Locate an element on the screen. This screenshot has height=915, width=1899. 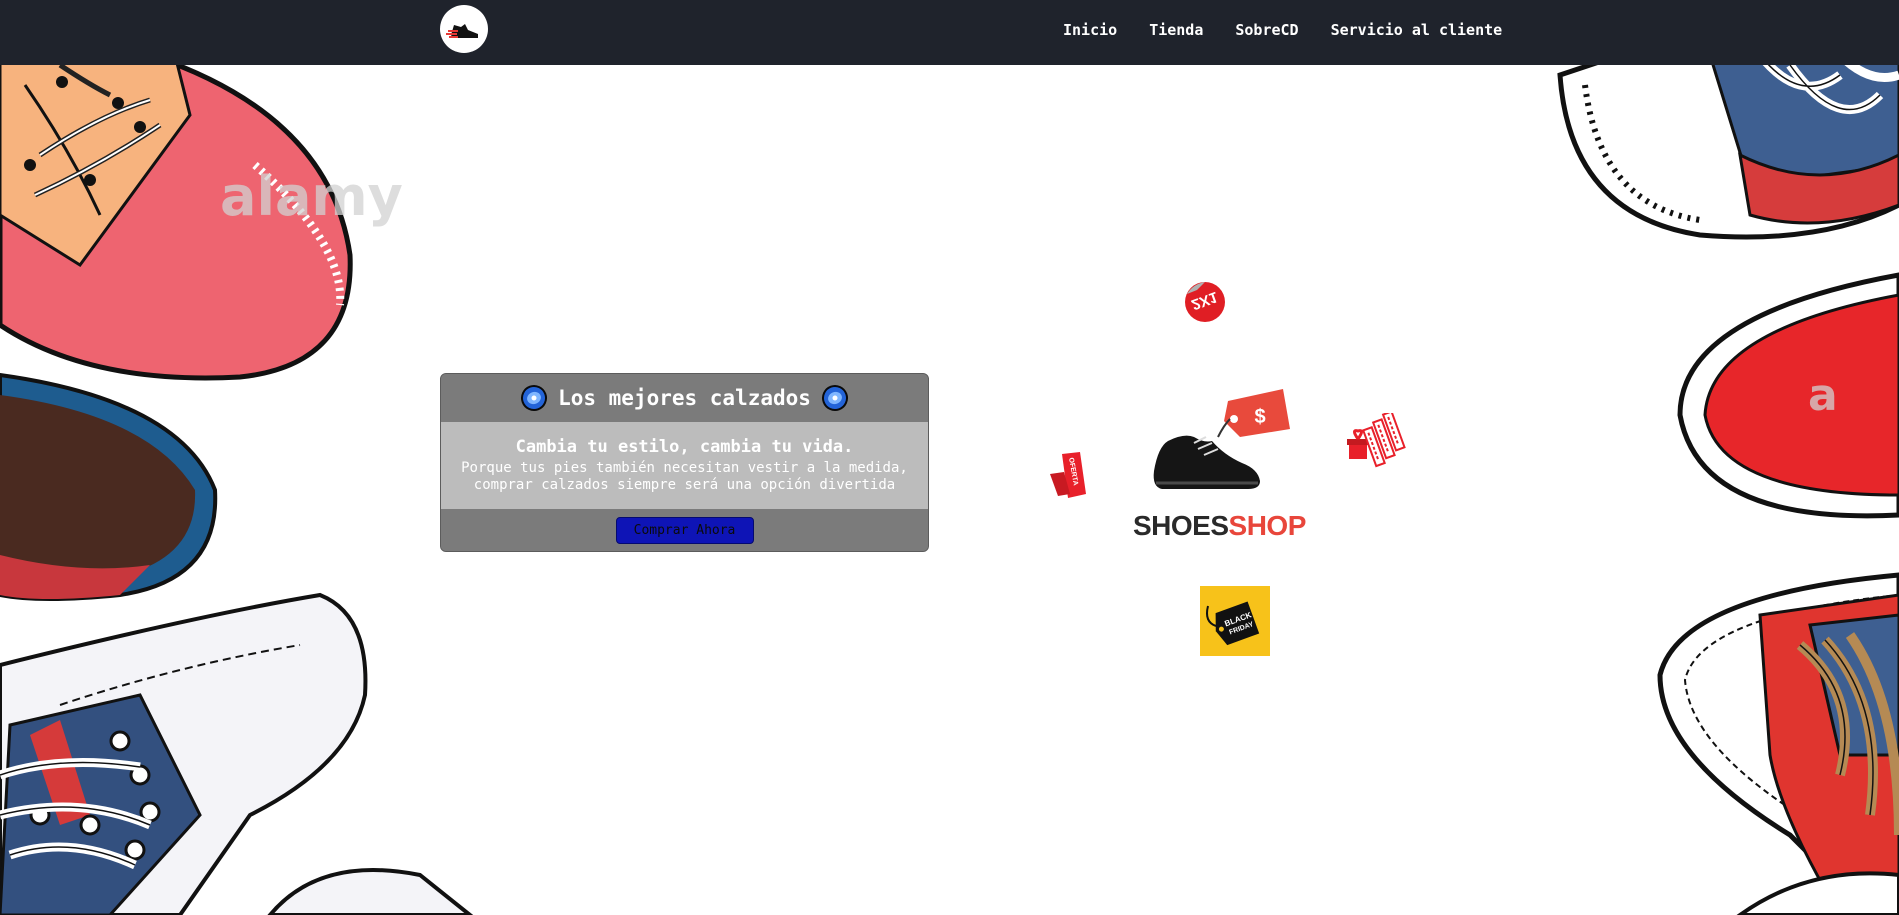
nav-link-servicio-al-cliente: Servicio al cliente is located at coordinates (1417, 30).